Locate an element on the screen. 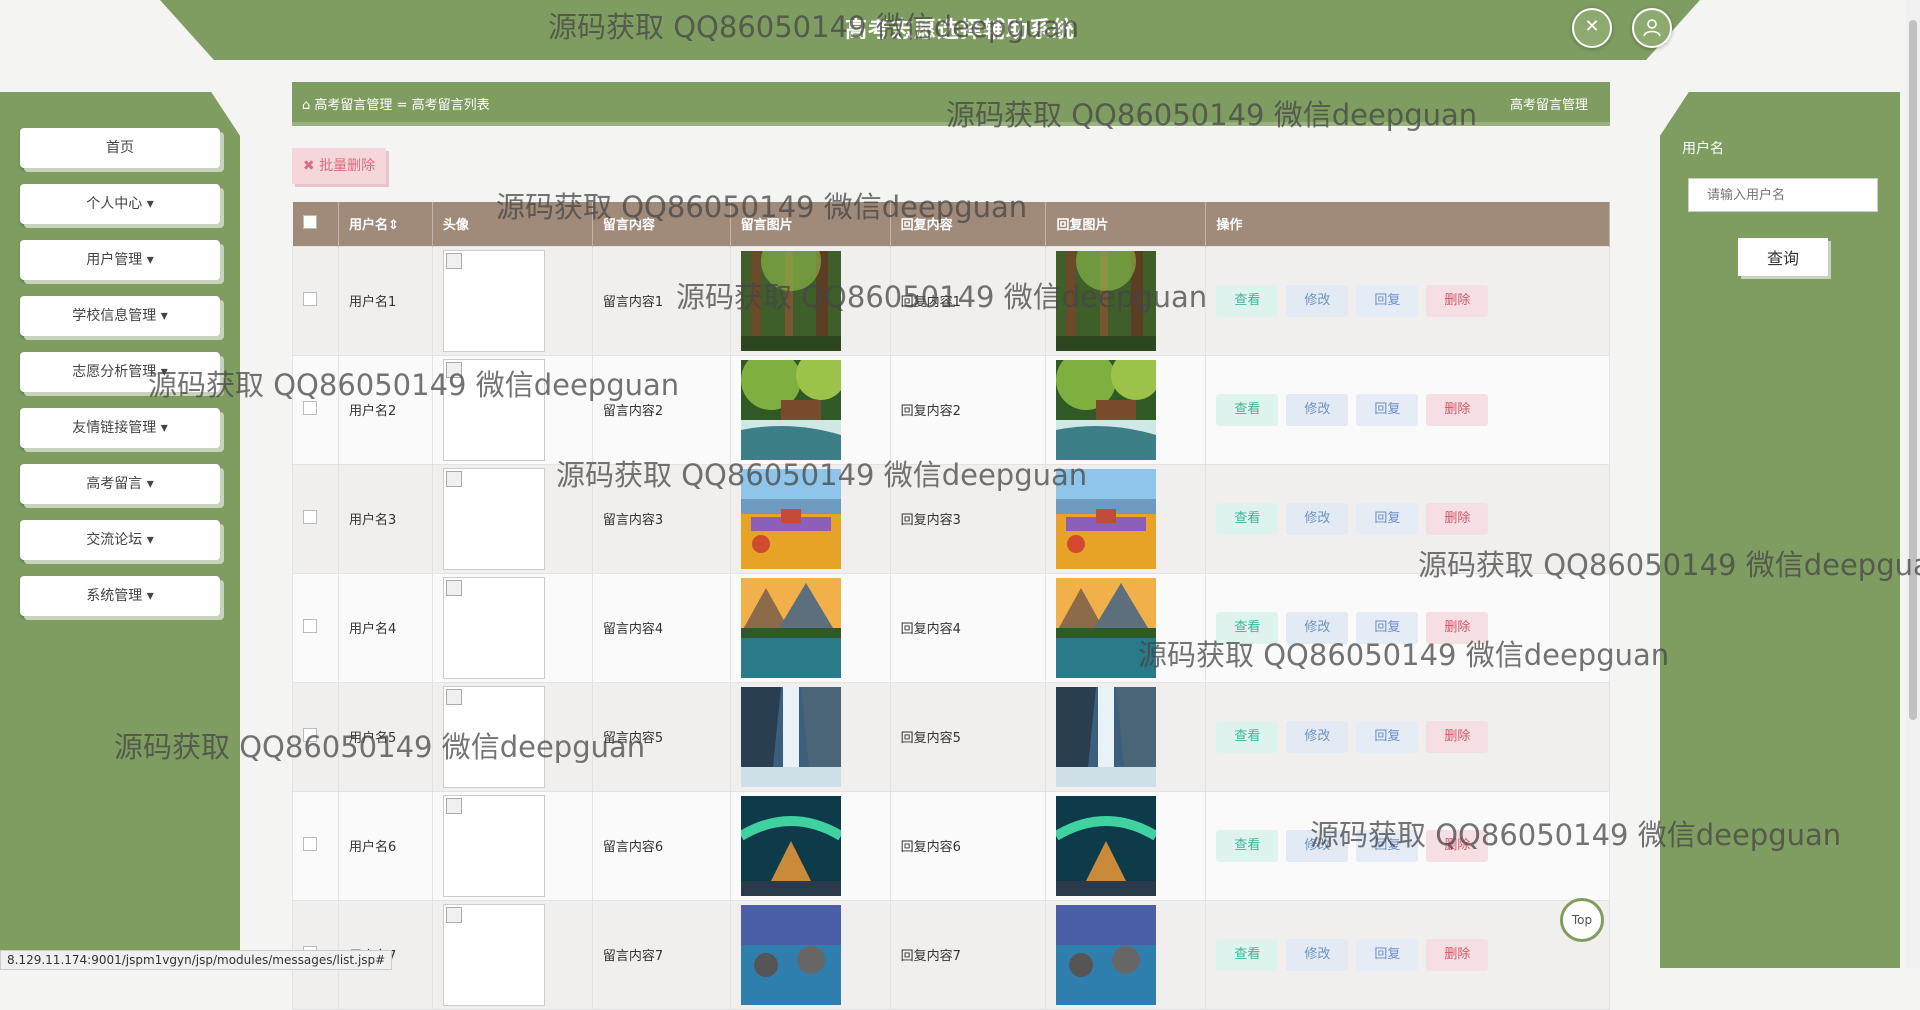  home-icon: ⌂ is located at coordinates (306, 105).